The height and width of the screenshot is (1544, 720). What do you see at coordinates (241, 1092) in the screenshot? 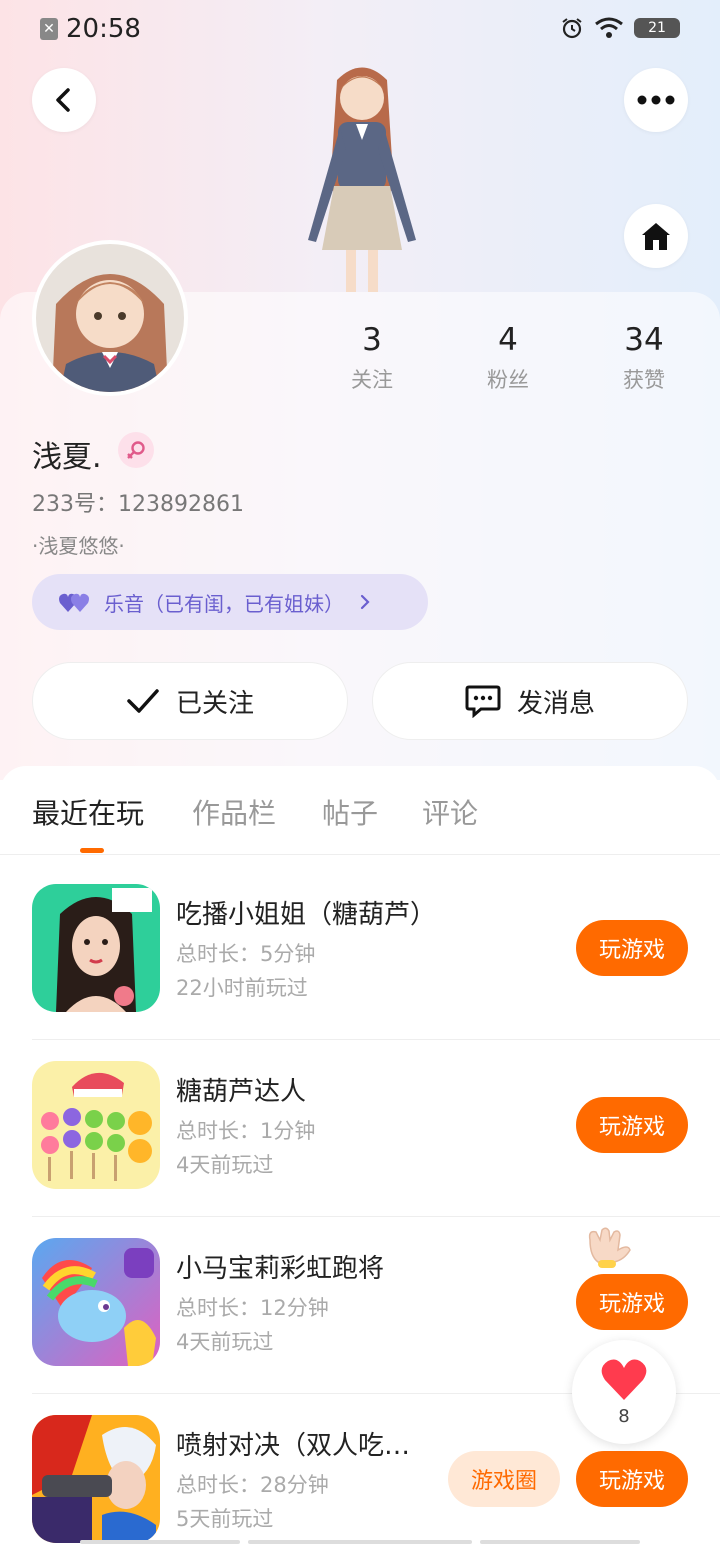
I see `game-title: 糖葫芦达人` at bounding box center [241, 1092].